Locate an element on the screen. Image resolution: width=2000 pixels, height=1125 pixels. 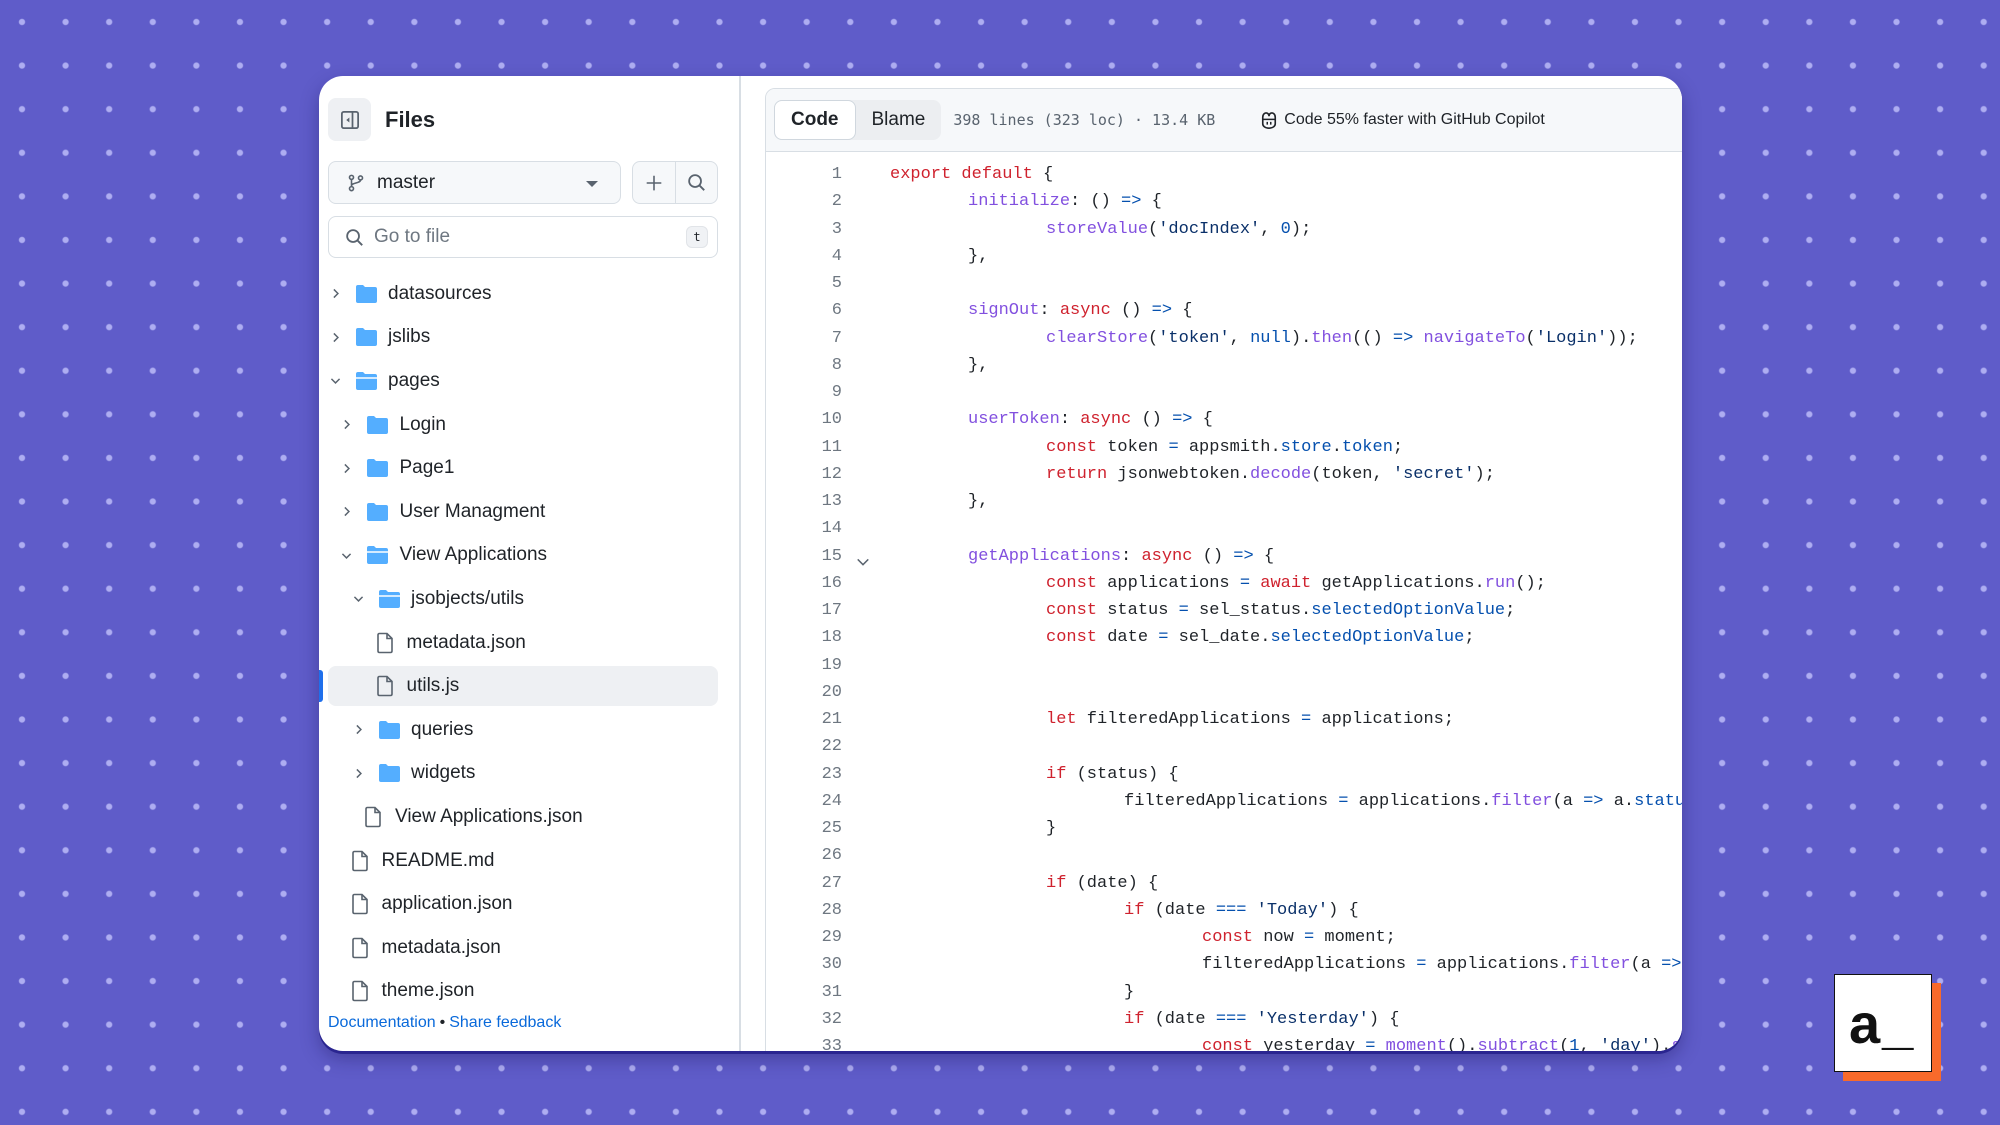
tree-folder: datasources is located at coordinates (529, 294).